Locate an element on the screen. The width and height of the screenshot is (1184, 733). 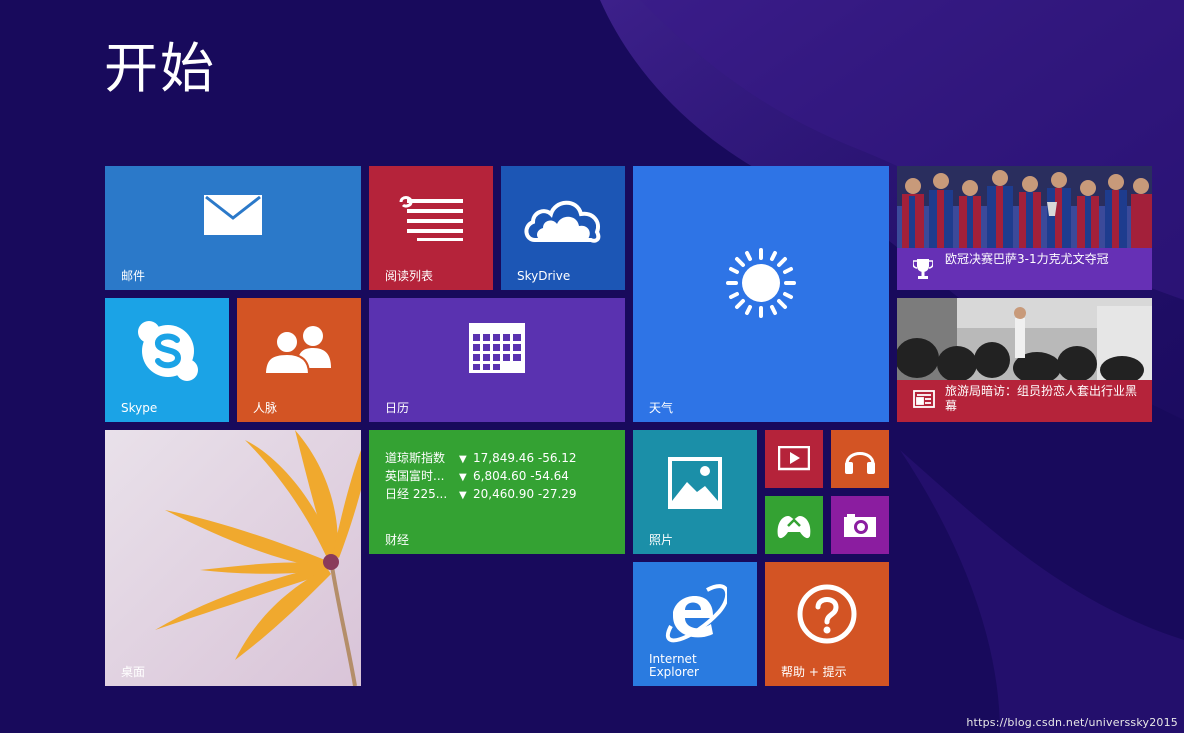
ie-label-line2: Explorer is located at coordinates (674, 672).